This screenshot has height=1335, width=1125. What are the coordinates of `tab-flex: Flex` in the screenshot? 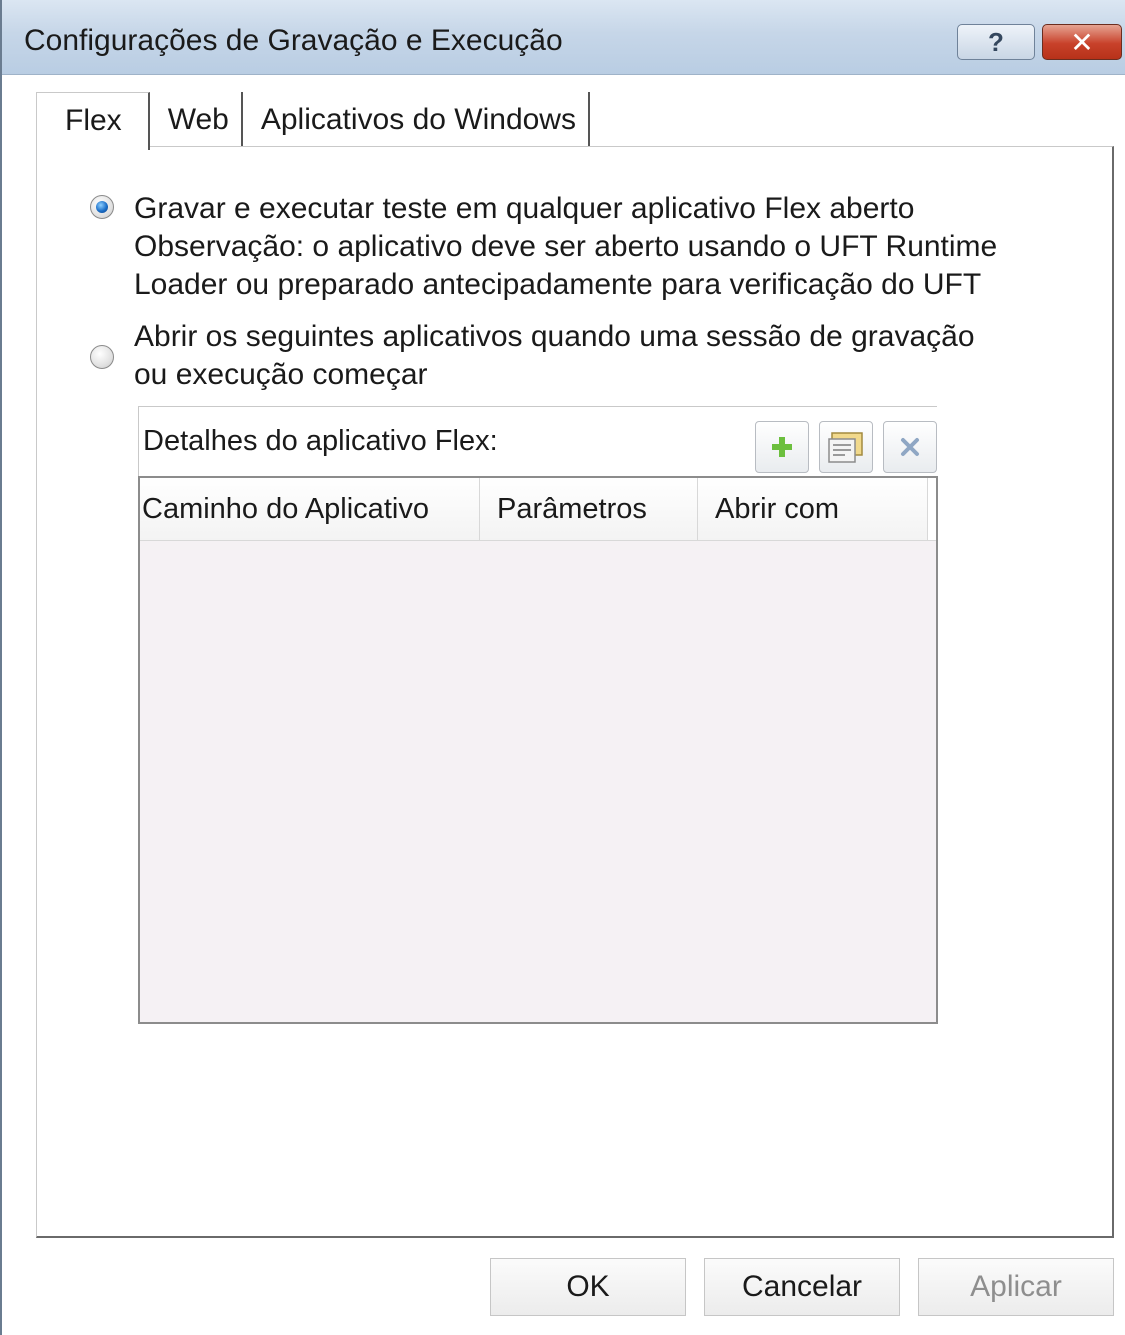 It's located at (93, 121).